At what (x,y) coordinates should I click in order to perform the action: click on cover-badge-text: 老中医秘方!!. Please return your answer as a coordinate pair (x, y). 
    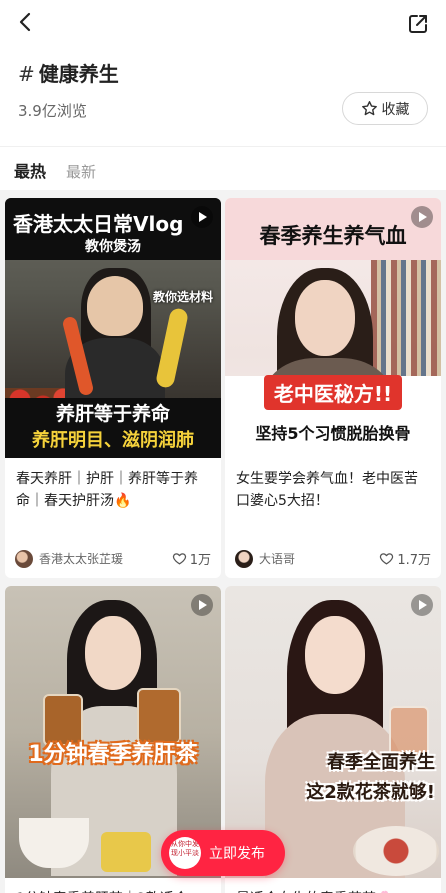
    Looking at the image, I should click on (333, 392).